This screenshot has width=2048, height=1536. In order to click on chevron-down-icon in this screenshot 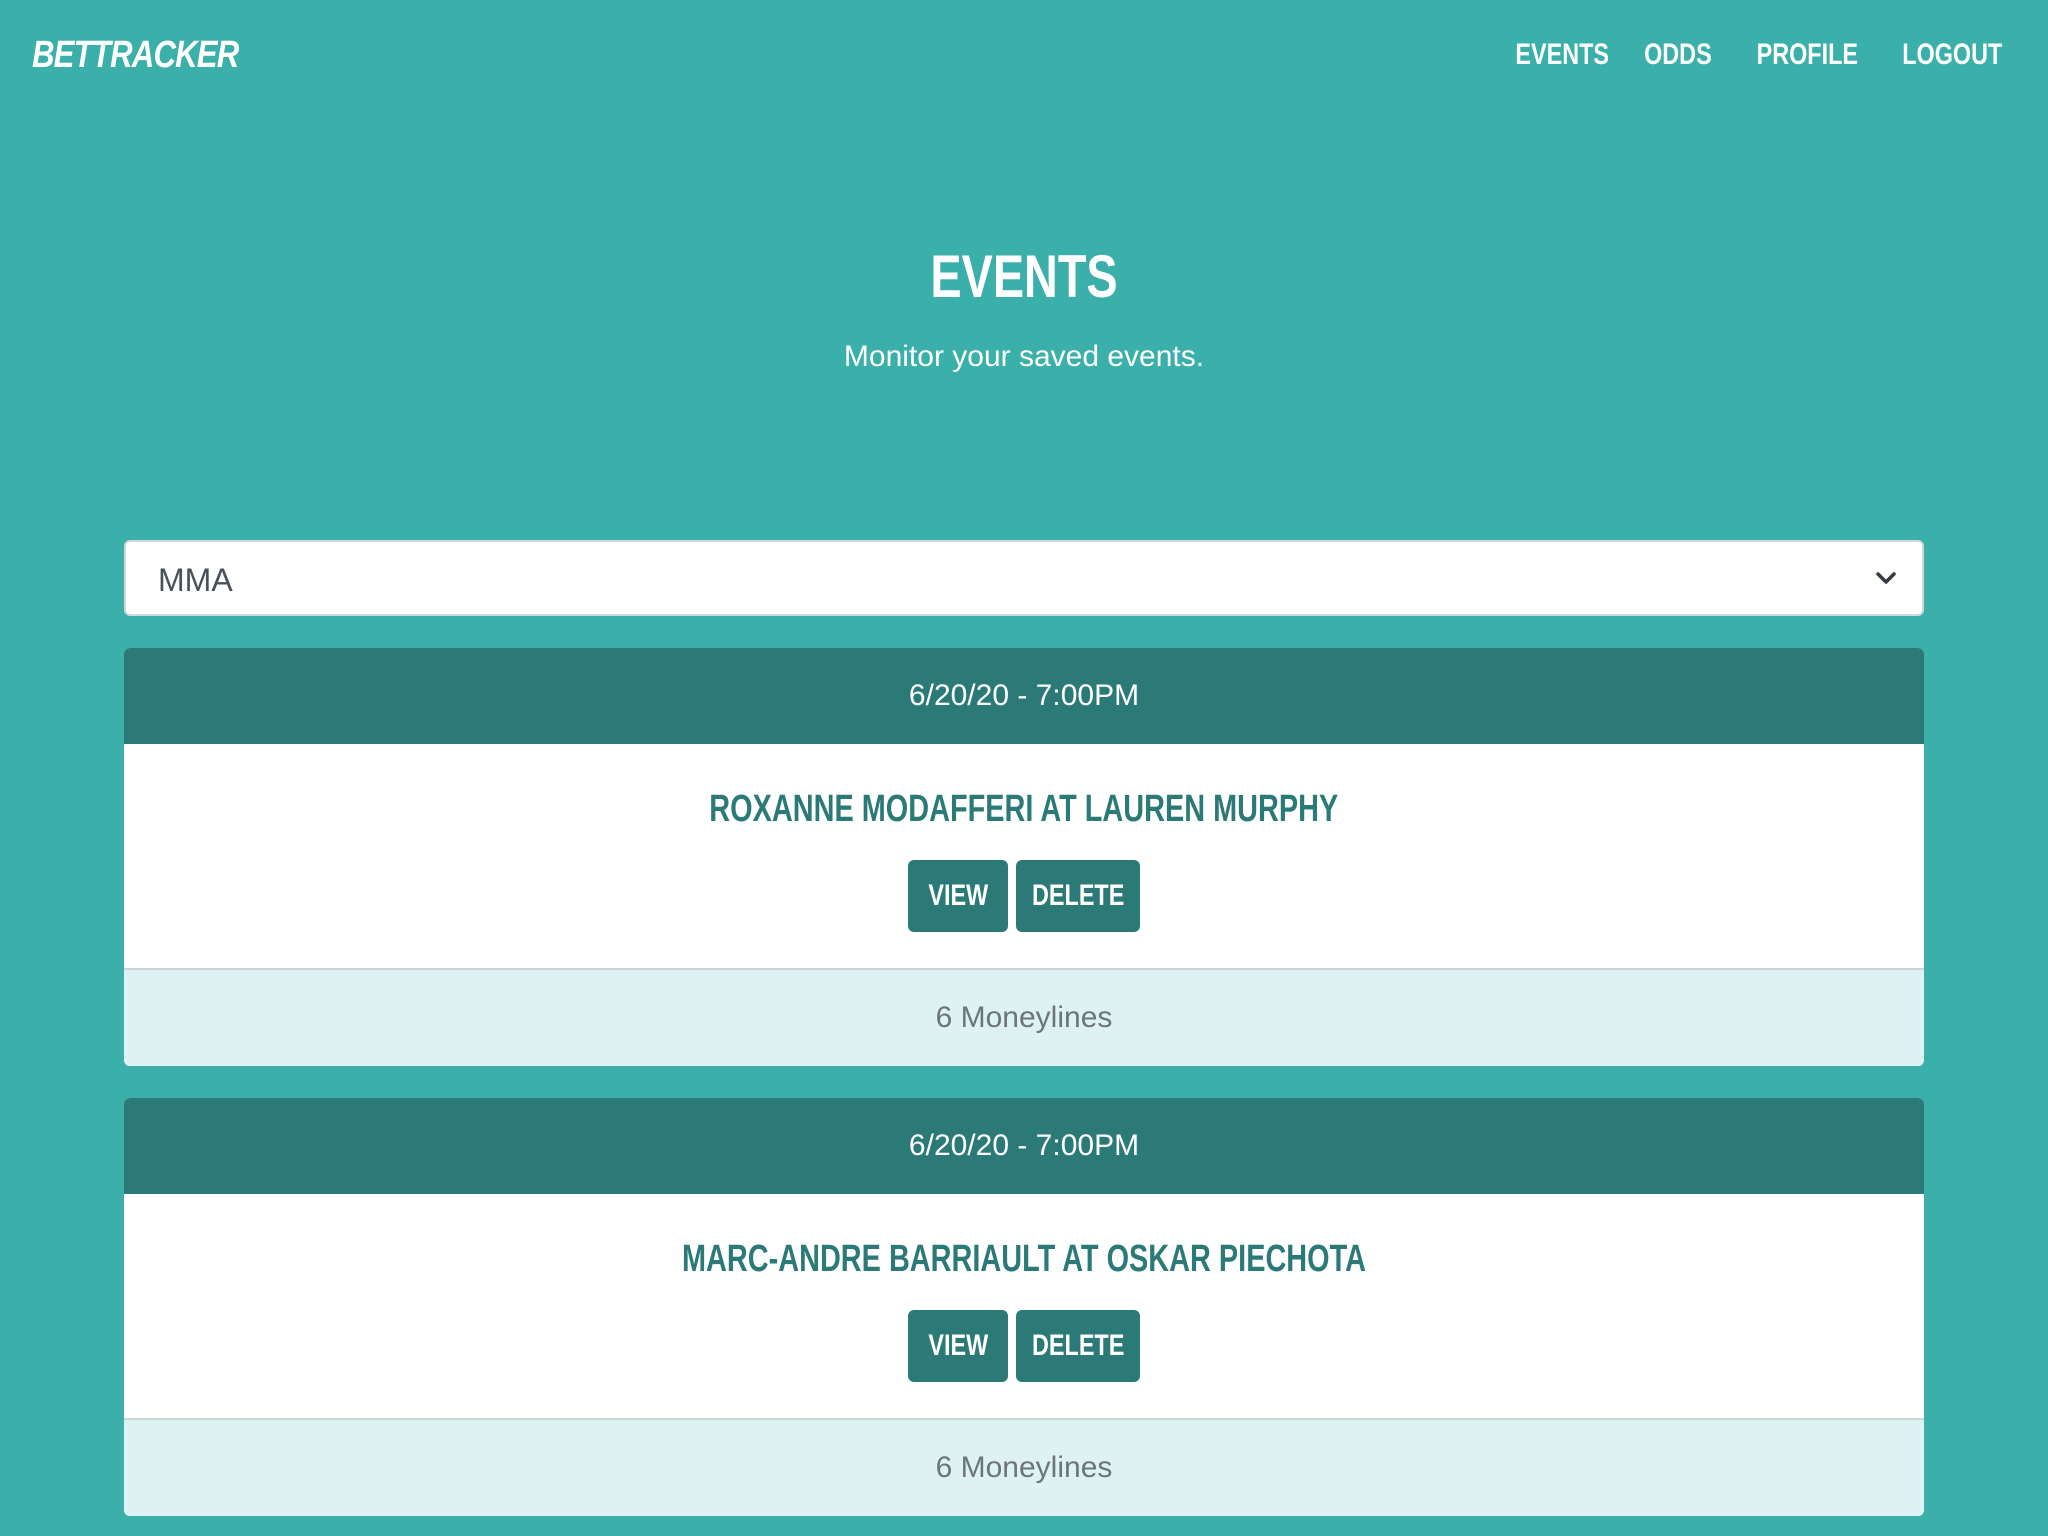, I will do `click(1886, 578)`.